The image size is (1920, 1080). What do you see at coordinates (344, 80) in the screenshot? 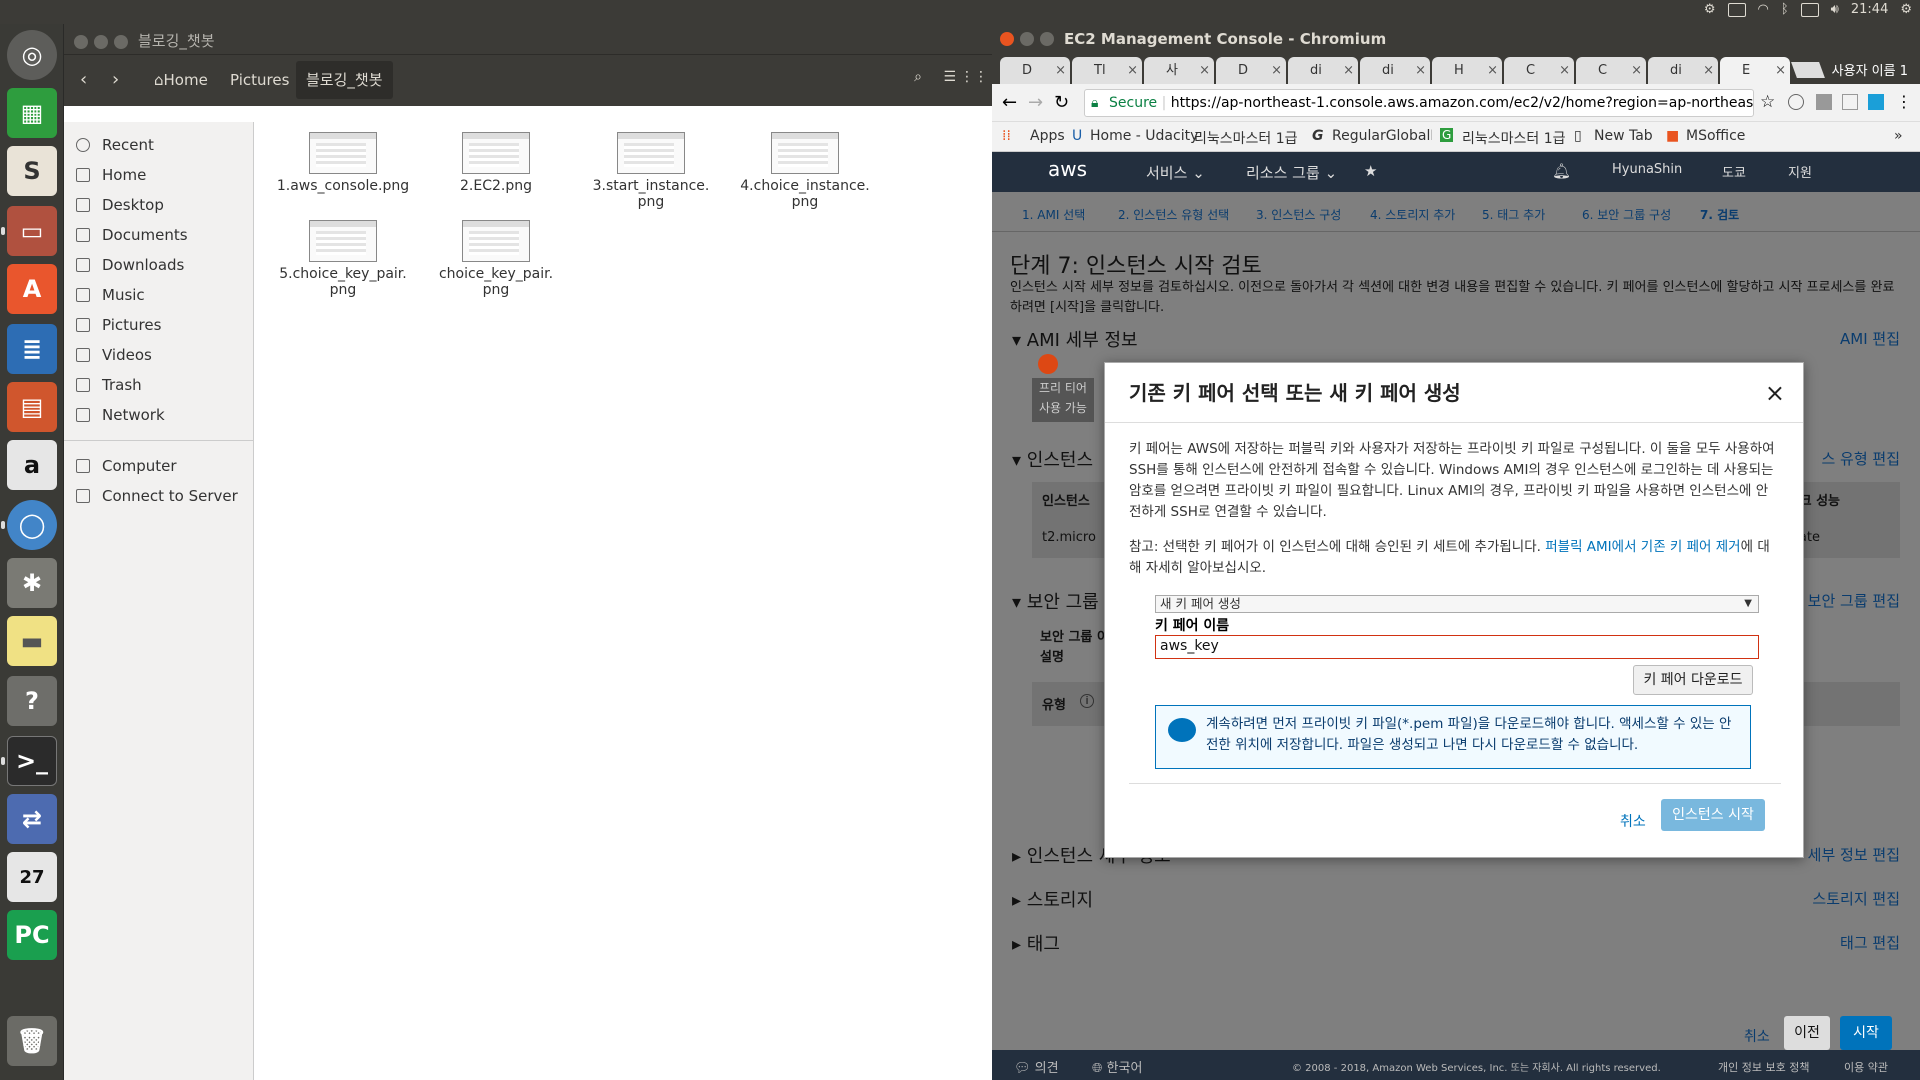
I see `crumb-current: 블로깅_챗봇` at bounding box center [344, 80].